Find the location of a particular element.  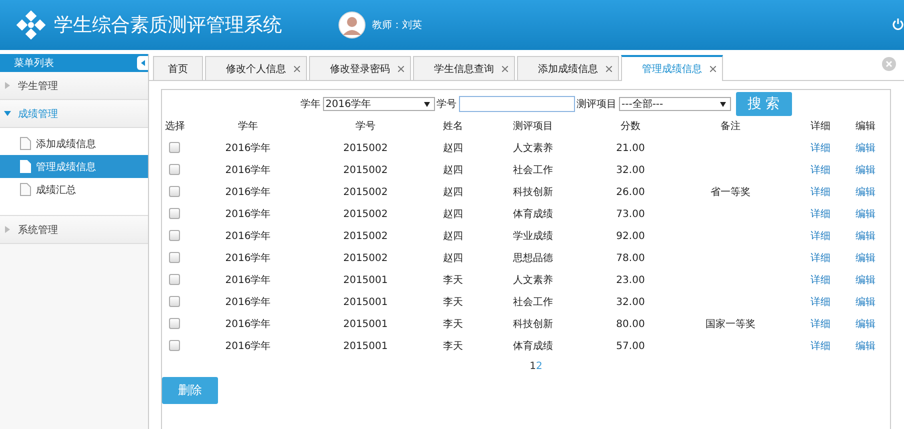

table-cell: 92.00 is located at coordinates (630, 236).